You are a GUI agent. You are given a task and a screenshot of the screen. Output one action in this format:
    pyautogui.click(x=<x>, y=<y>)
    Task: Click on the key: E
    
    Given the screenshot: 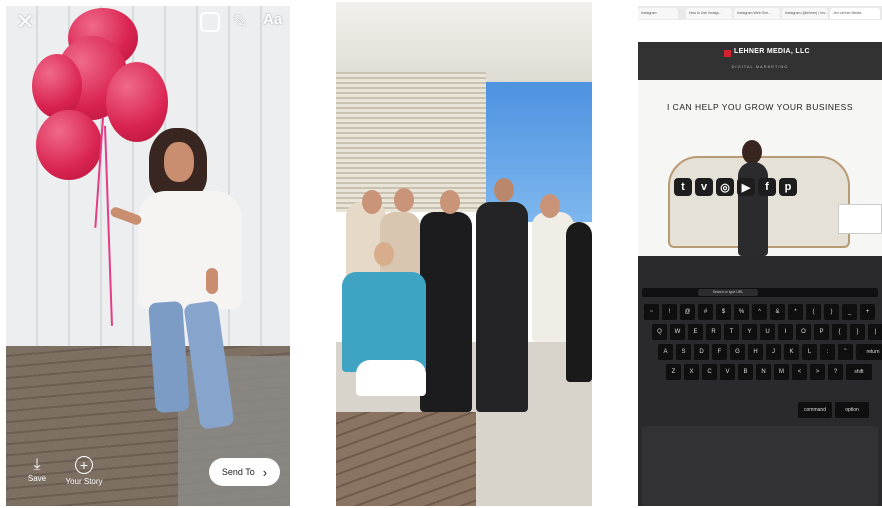 What is the action you would take?
    pyautogui.click(x=695, y=332)
    